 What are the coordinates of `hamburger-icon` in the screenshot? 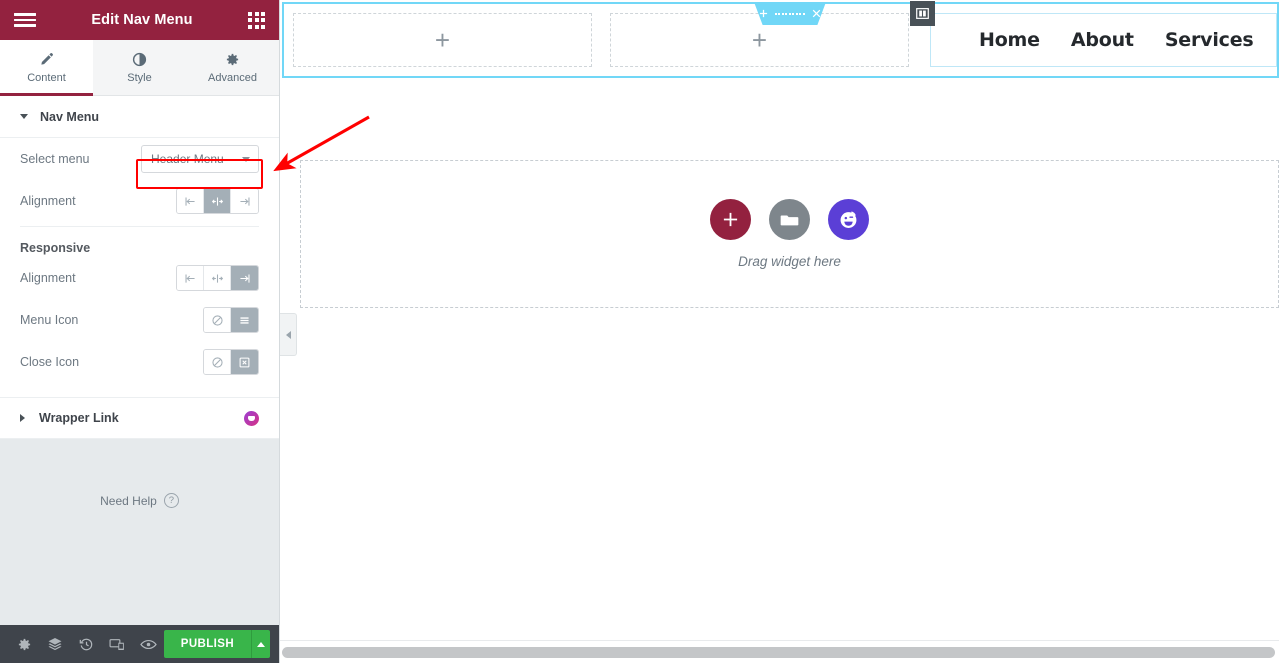 It's located at (25, 20).